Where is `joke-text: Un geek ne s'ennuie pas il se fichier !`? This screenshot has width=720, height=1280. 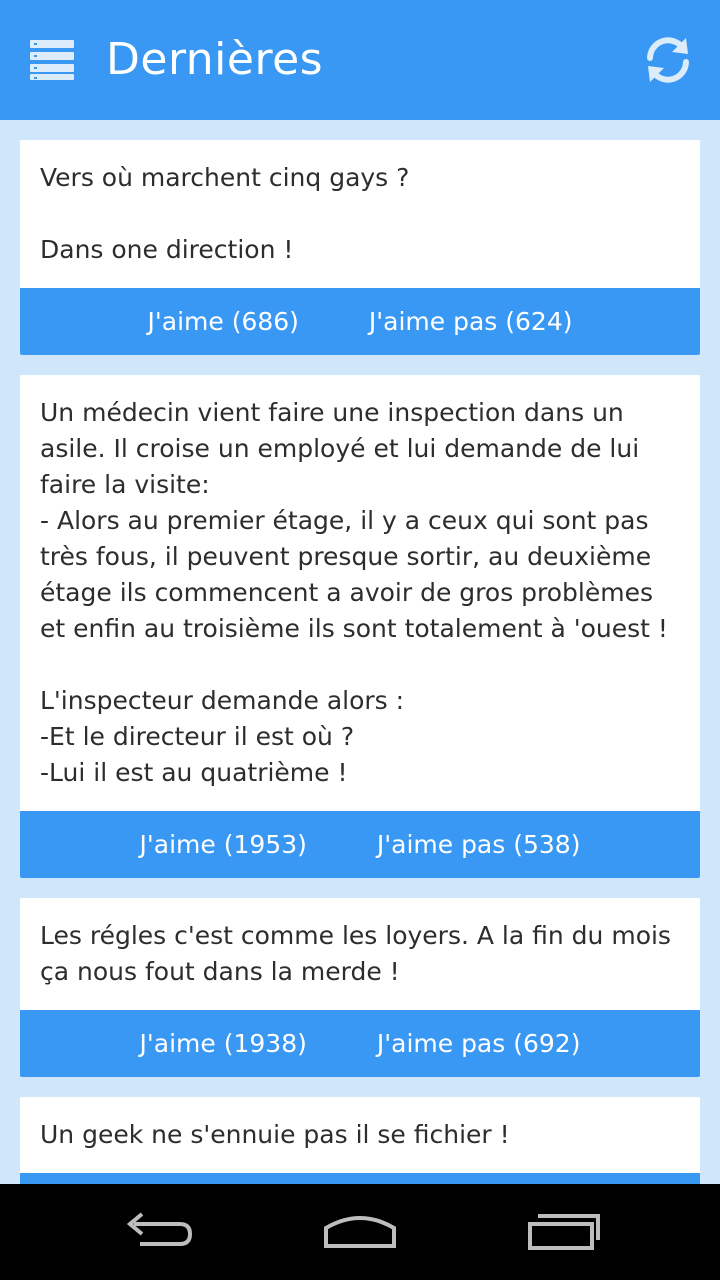 joke-text: Un geek ne s'ennuie pas il se fichier ! is located at coordinates (275, 1134).